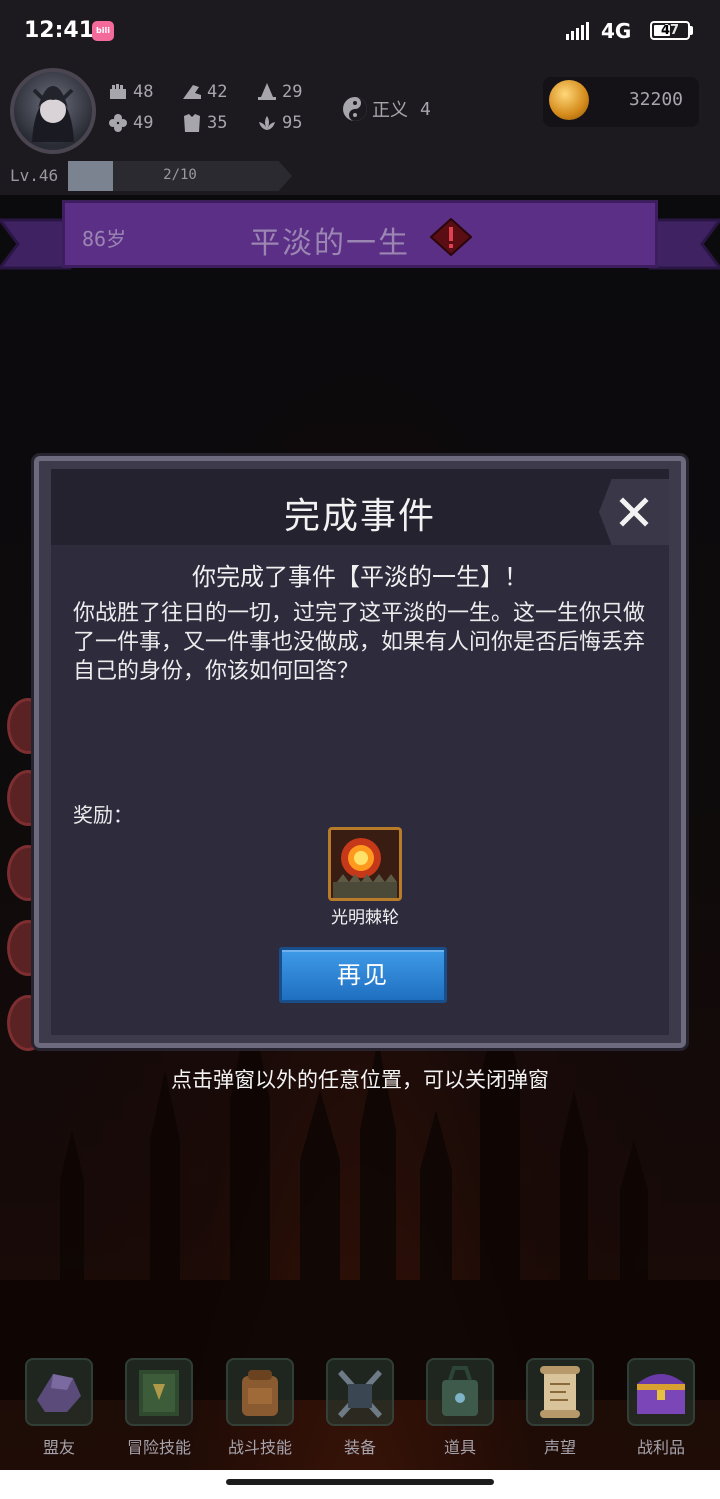  I want to click on alignment-label: 正义, so click(390, 110).